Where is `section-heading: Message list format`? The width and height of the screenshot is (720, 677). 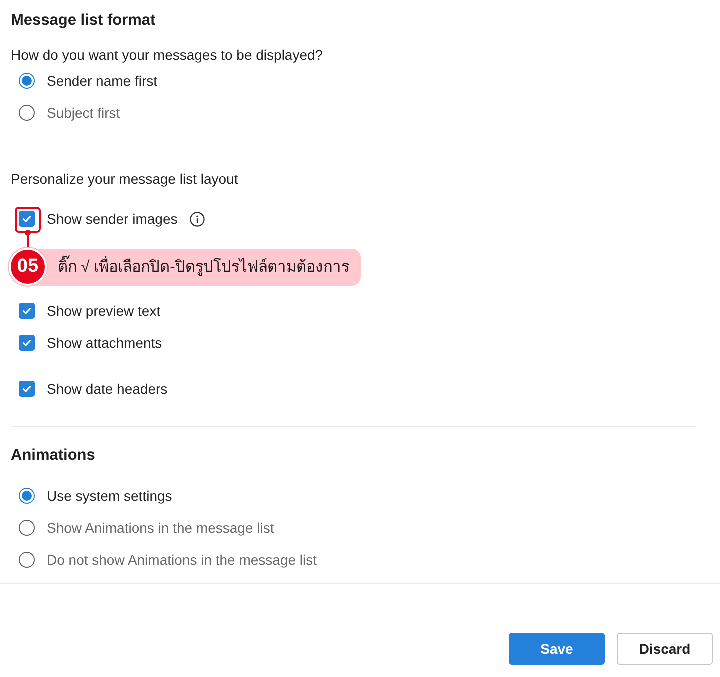 section-heading: Message list format is located at coordinates (83, 21).